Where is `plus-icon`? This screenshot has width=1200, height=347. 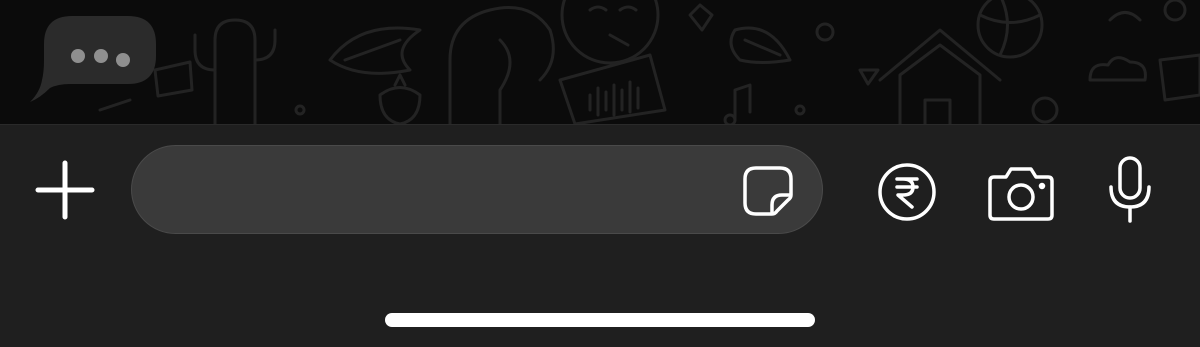
plus-icon is located at coordinates (65, 190).